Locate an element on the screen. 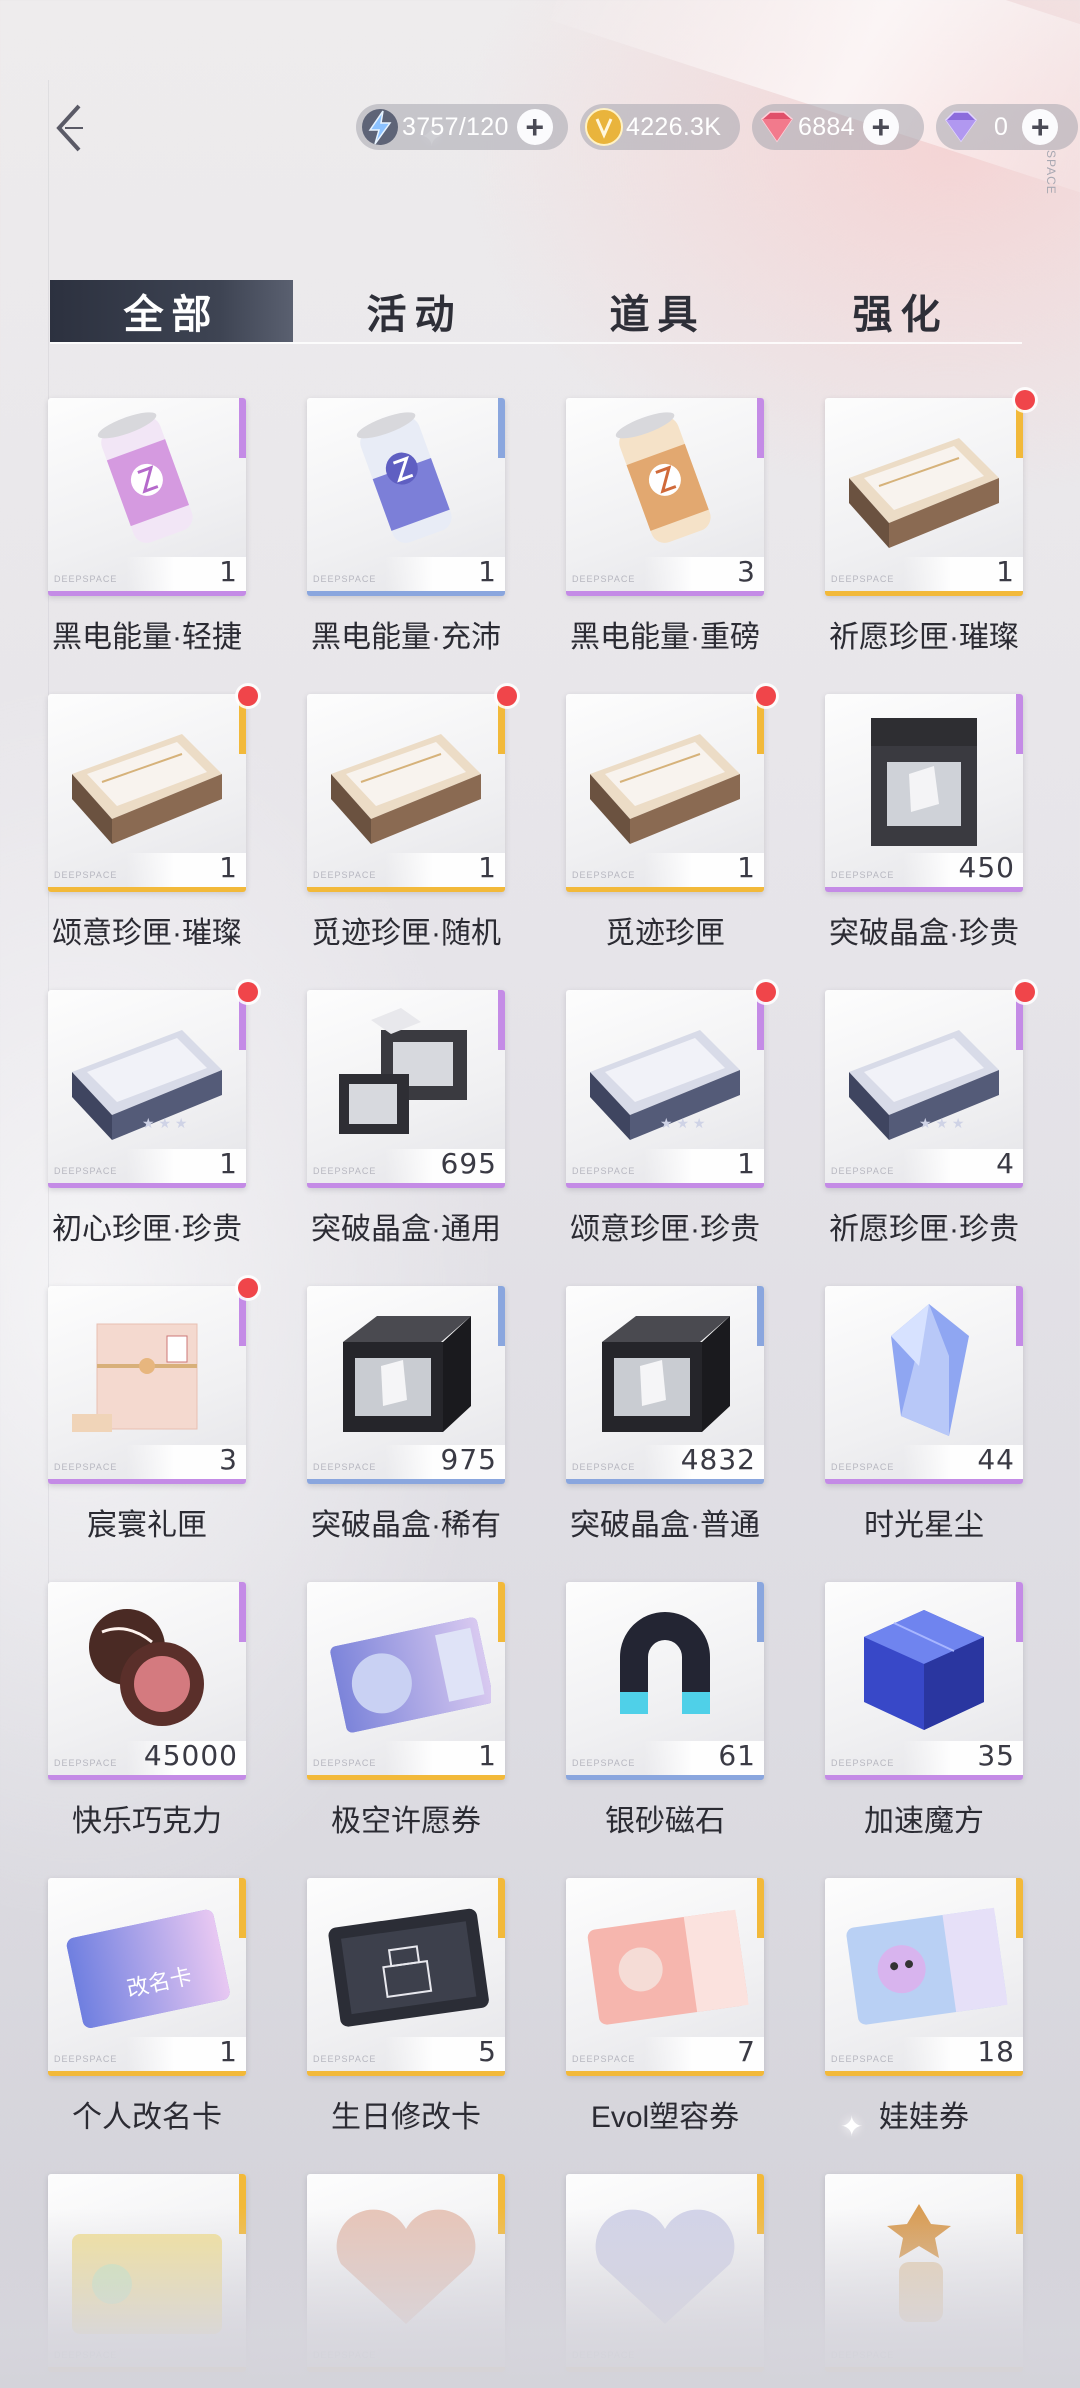 Image resolution: width=1080 pixels, height=2388 pixels. item-name: 祈愿珍匣·珍贵 is located at coordinates (924, 1229).